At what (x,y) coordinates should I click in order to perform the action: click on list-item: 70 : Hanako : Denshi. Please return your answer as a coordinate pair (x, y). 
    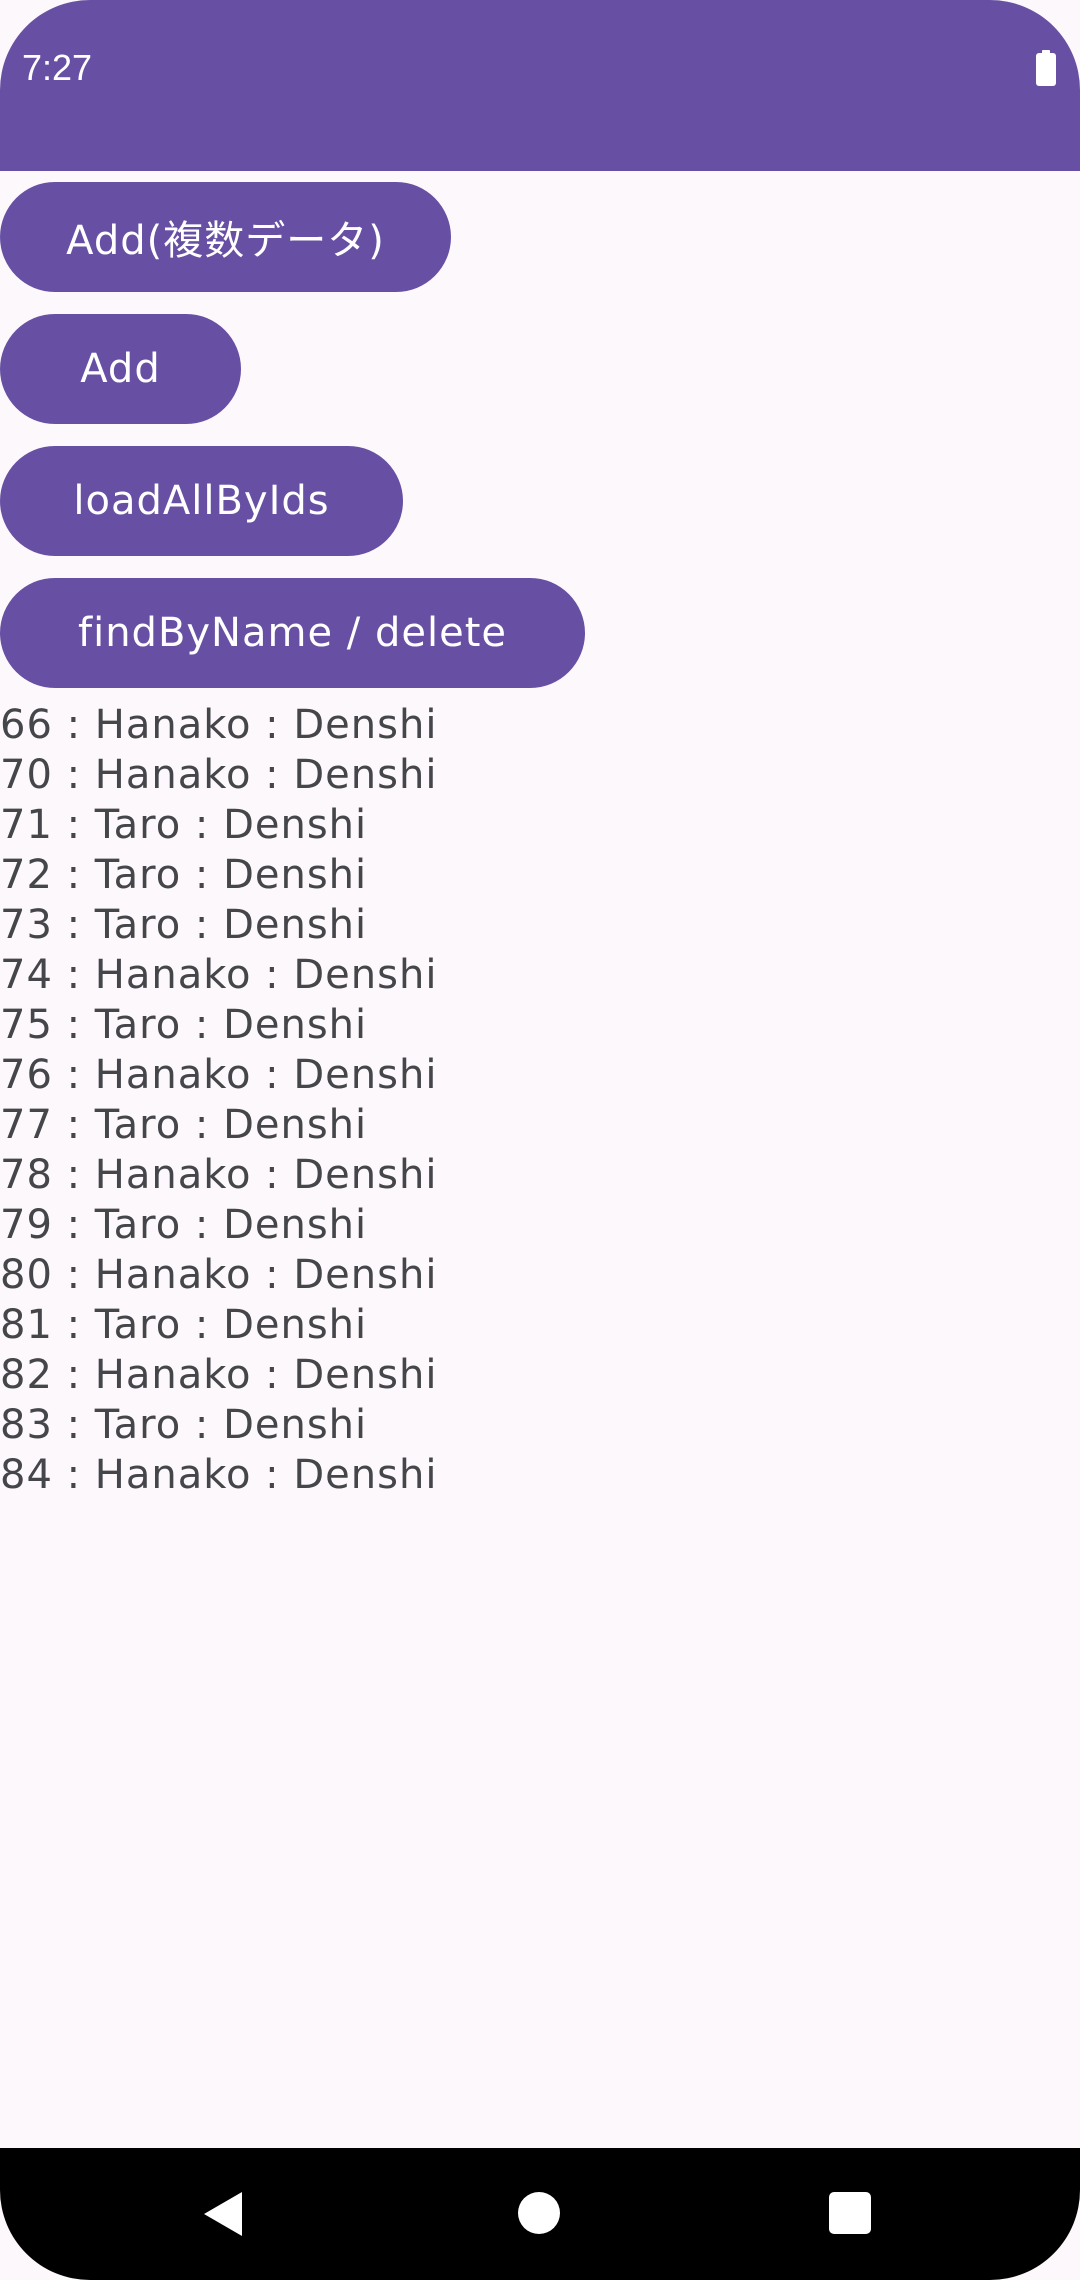
    Looking at the image, I should click on (219, 775).